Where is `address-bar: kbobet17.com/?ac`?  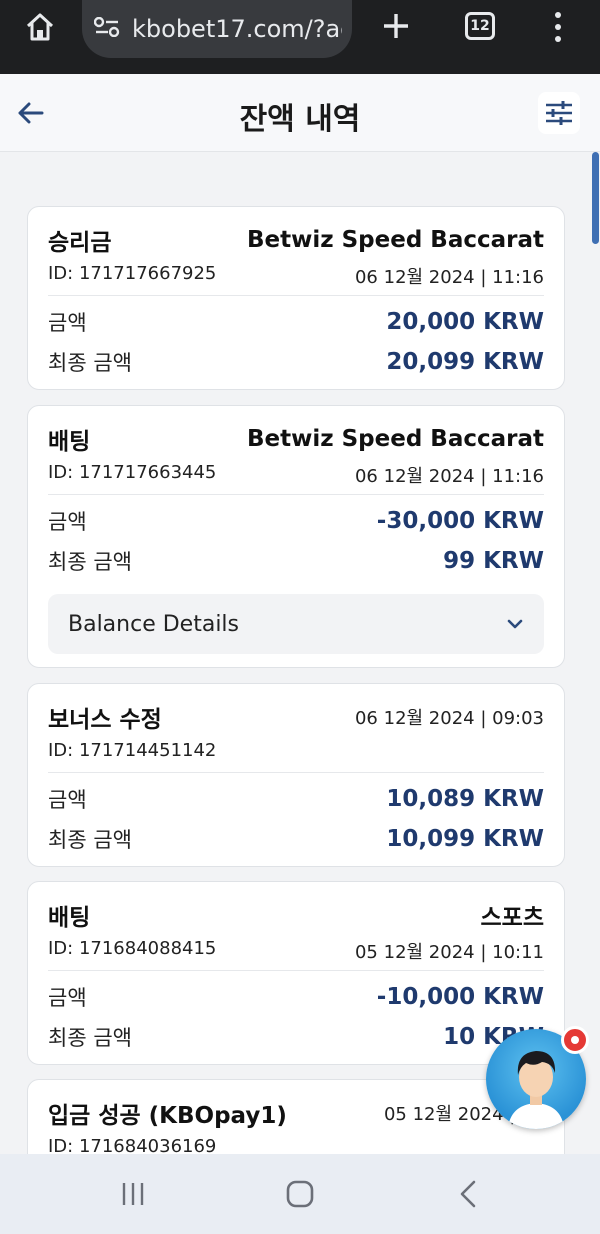
address-bar: kbobet17.com/?ac is located at coordinates (217, 29).